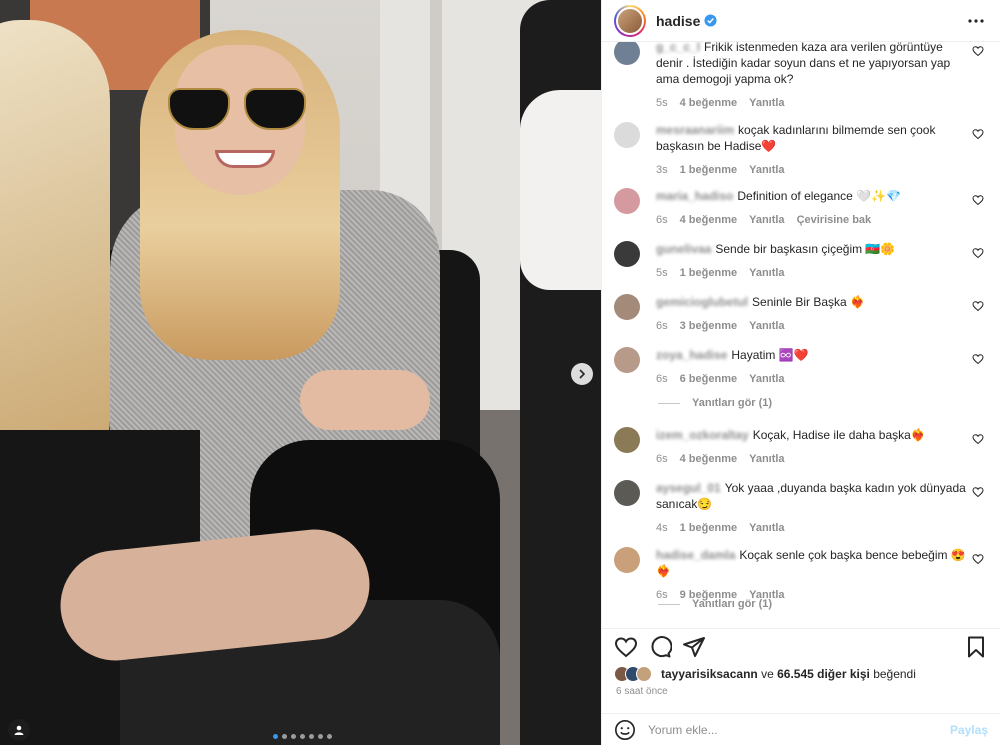  I want to click on save-icon, so click(976, 647).